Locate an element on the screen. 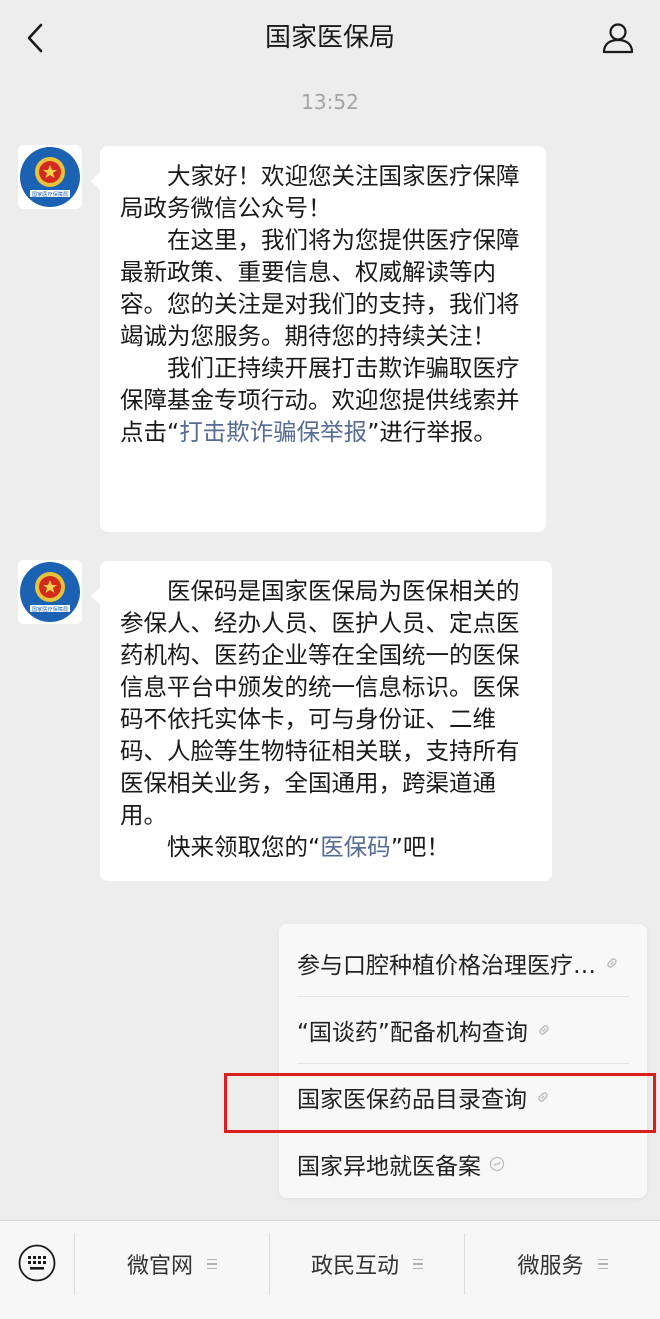  fraud-report-link: 打击欺诈骗保举报 is located at coordinates (273, 432).